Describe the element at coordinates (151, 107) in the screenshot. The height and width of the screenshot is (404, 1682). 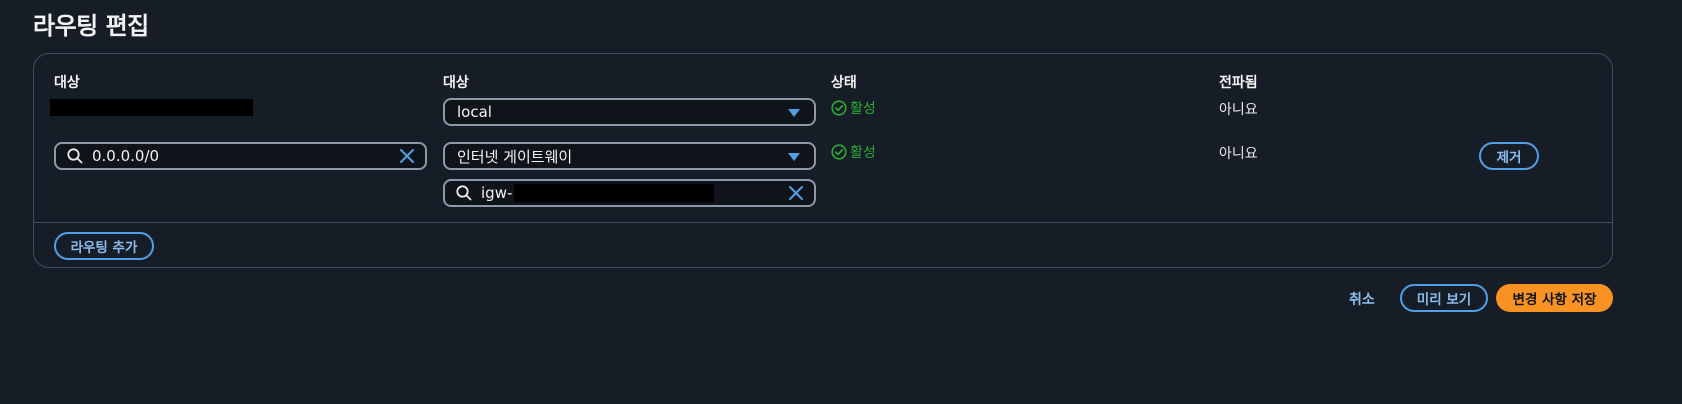
I see `redacted-destination` at that location.